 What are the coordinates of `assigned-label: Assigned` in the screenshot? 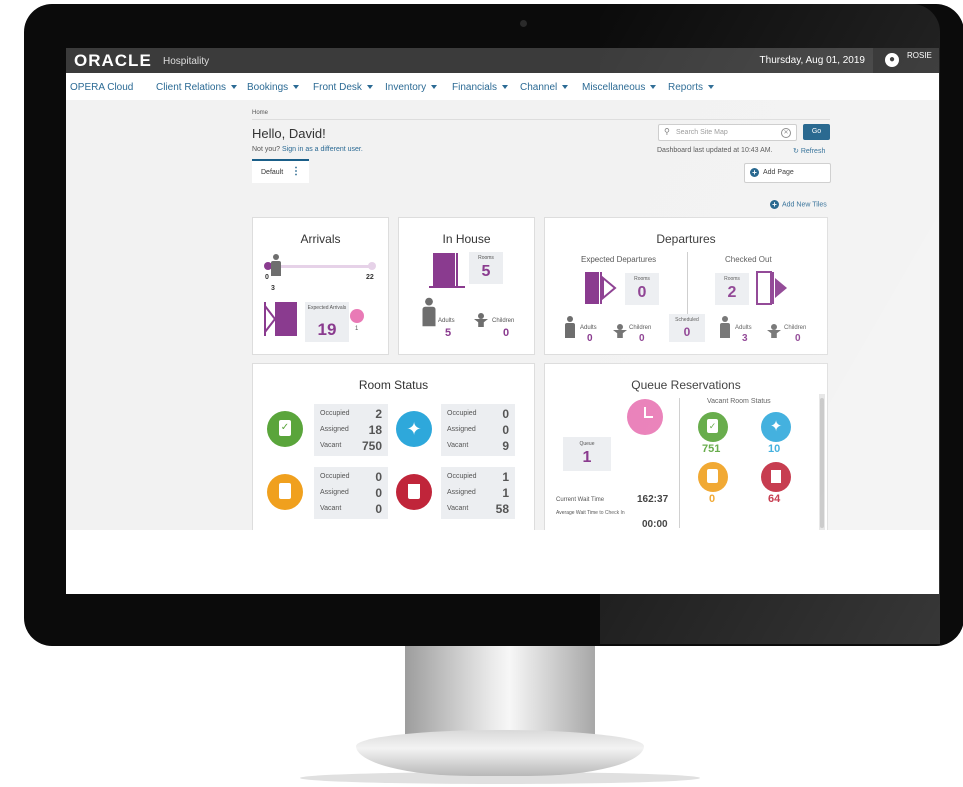 It's located at (334, 492).